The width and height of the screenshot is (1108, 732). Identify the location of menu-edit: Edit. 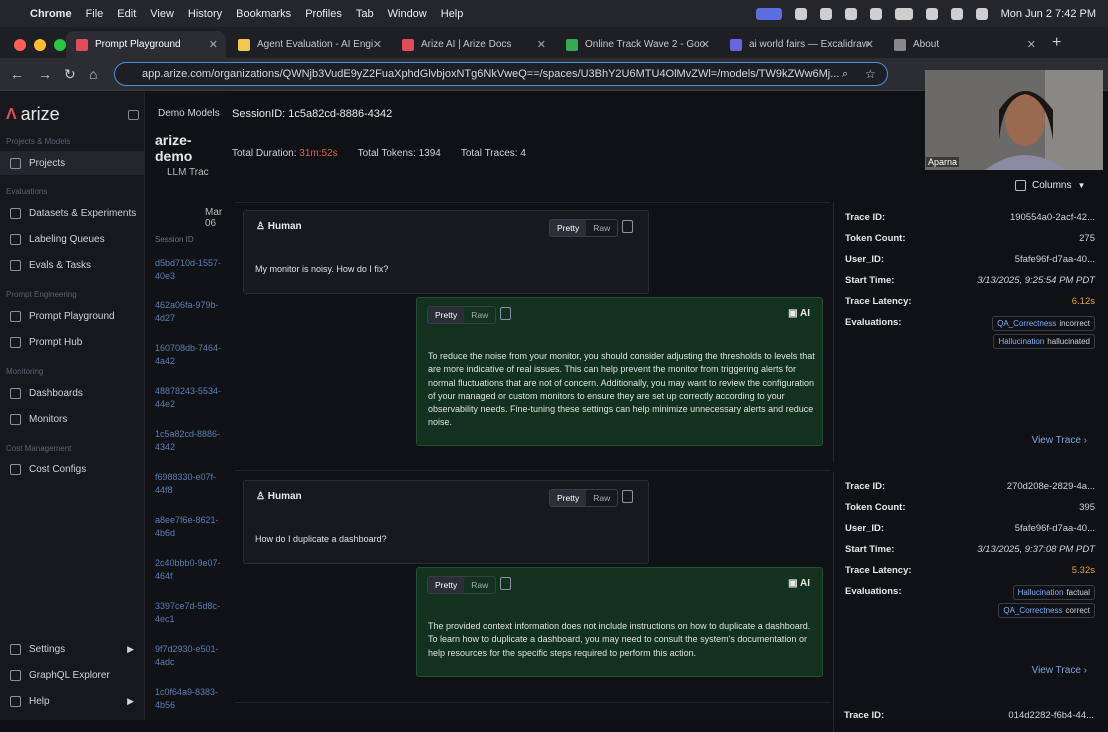
(126, 14).